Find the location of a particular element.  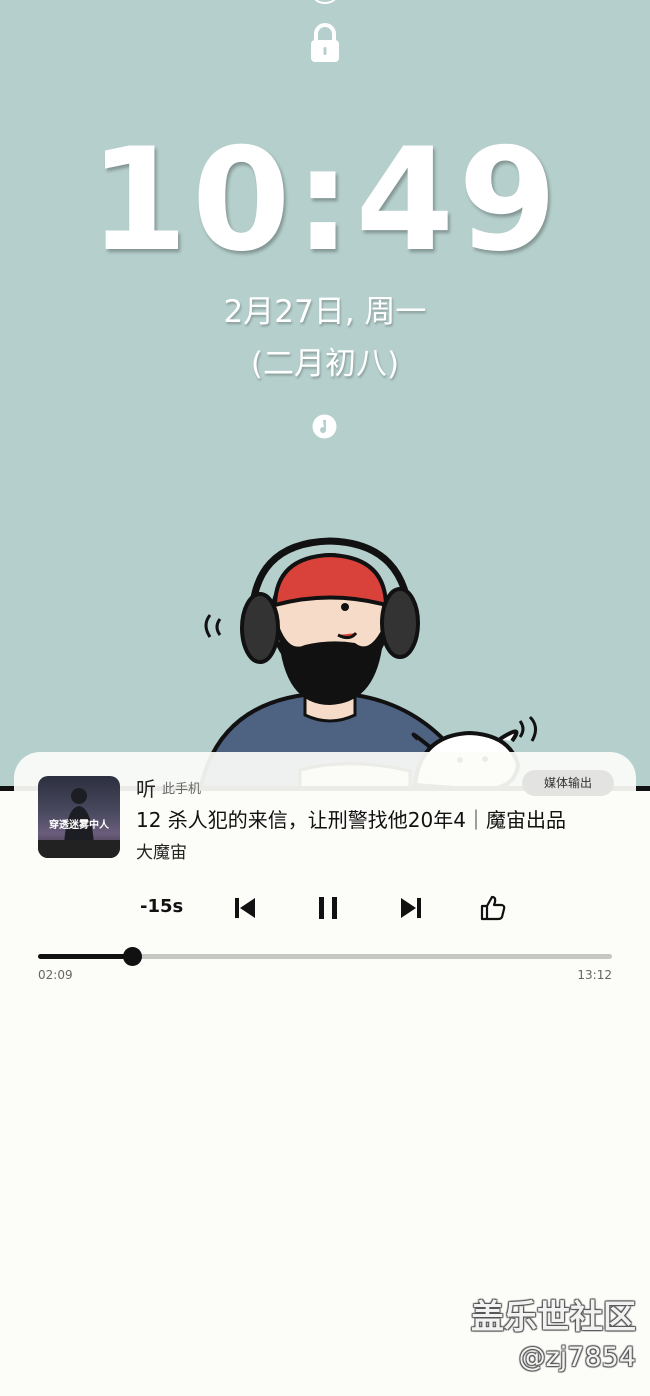

device-name: 此手机 is located at coordinates (182, 789).